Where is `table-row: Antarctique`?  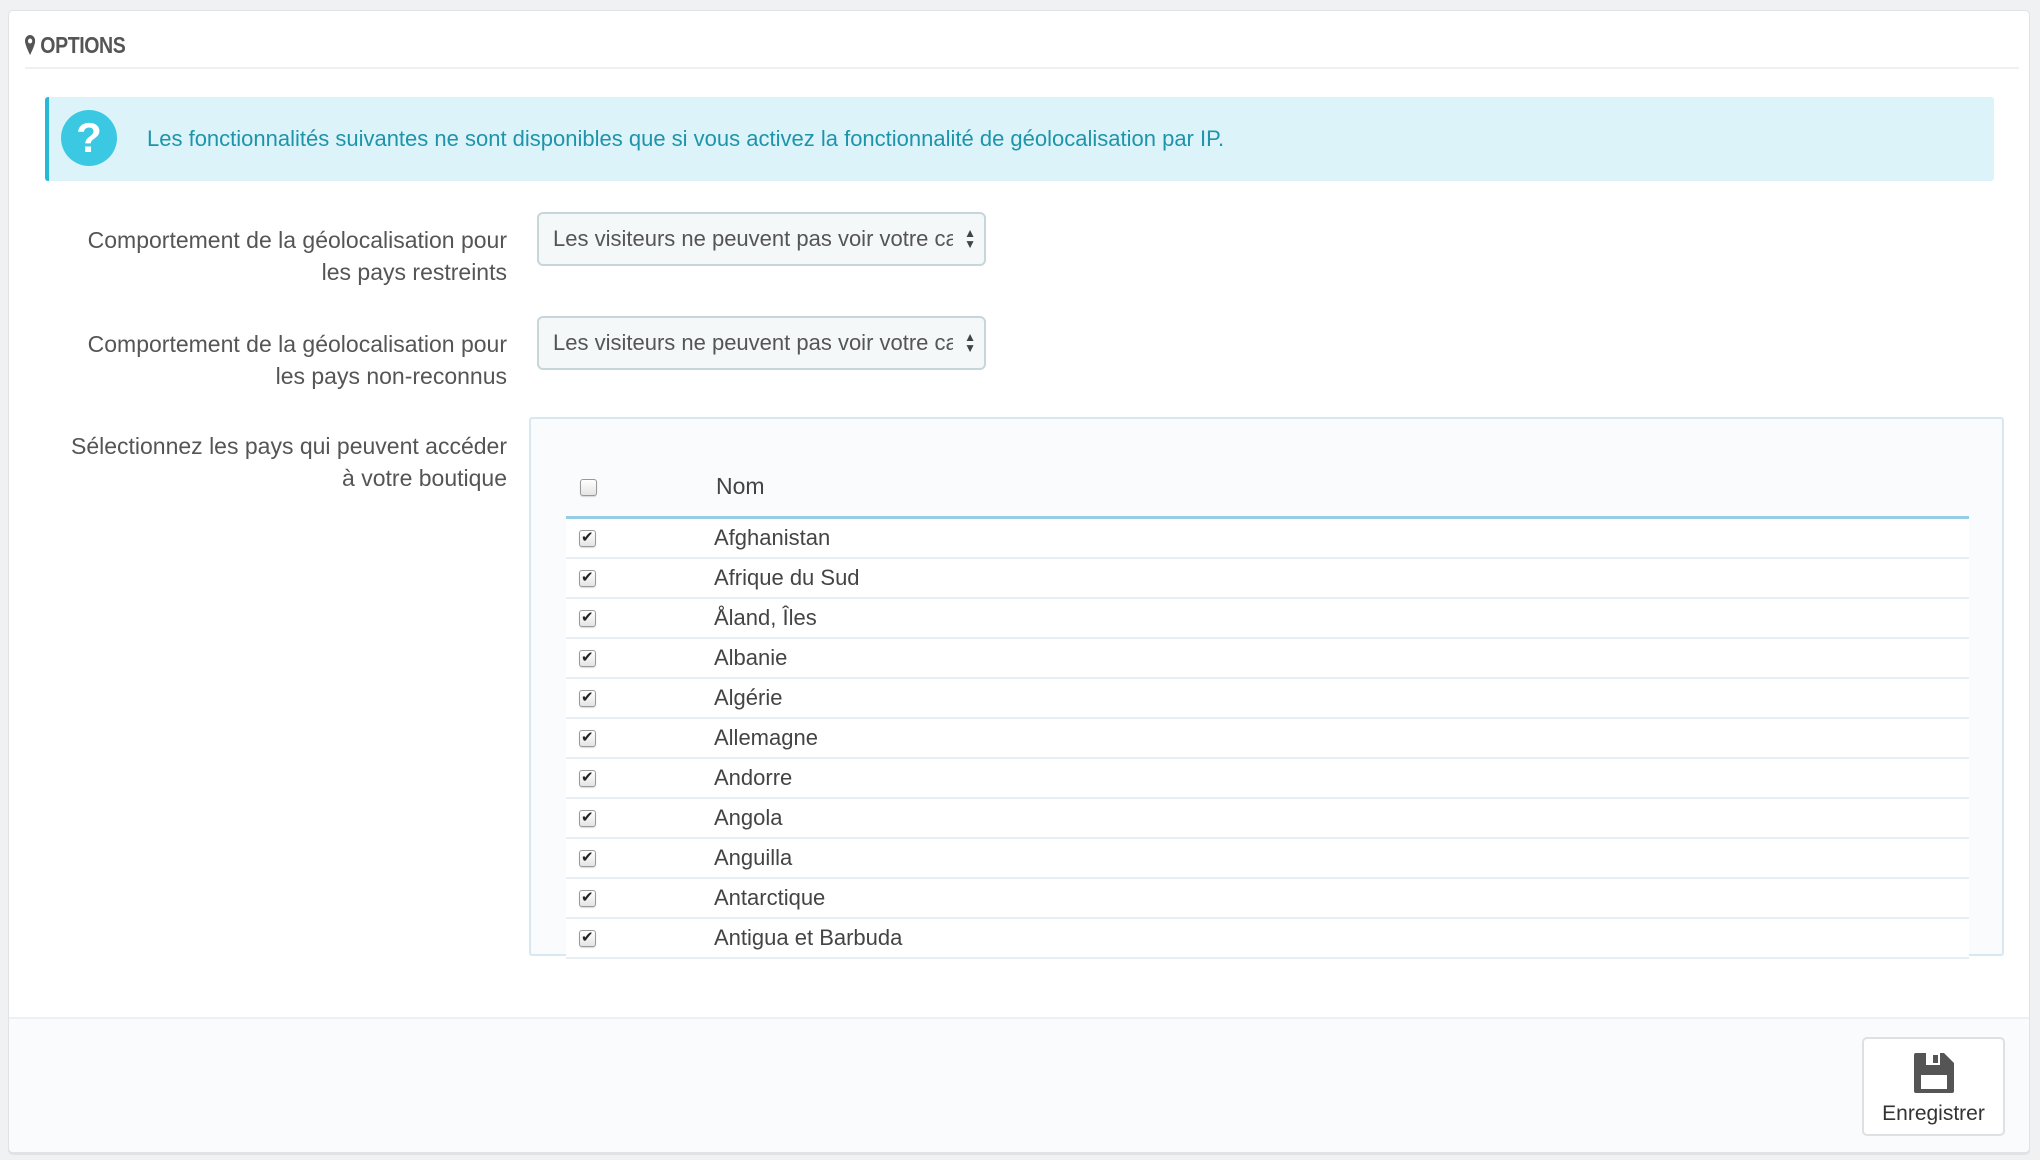 table-row: Antarctique is located at coordinates (1267, 899).